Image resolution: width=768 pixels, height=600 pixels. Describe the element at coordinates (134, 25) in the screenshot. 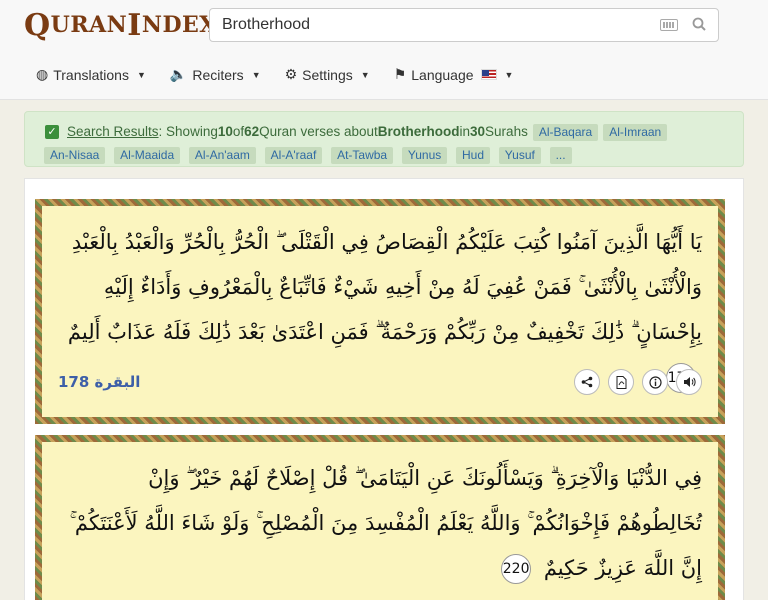

I see `logo-letter-i: I` at that location.